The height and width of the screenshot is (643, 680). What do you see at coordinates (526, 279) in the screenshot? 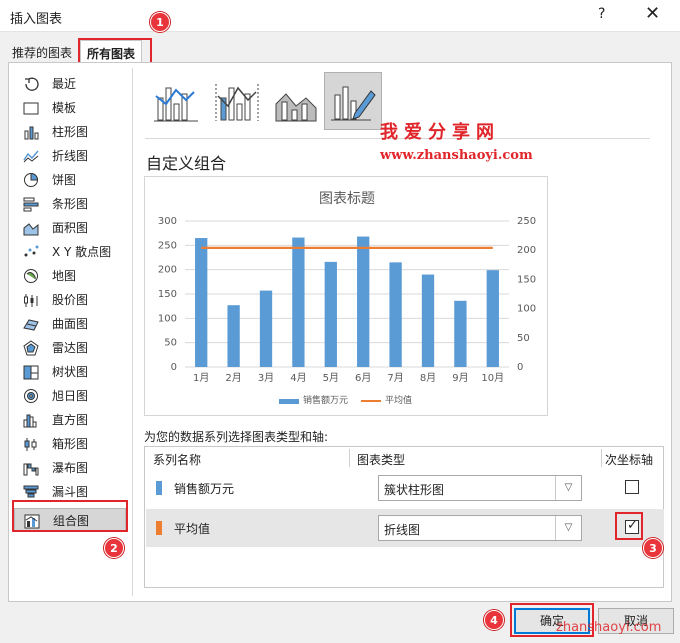
I see `y2-tick-label: 150` at bounding box center [526, 279].